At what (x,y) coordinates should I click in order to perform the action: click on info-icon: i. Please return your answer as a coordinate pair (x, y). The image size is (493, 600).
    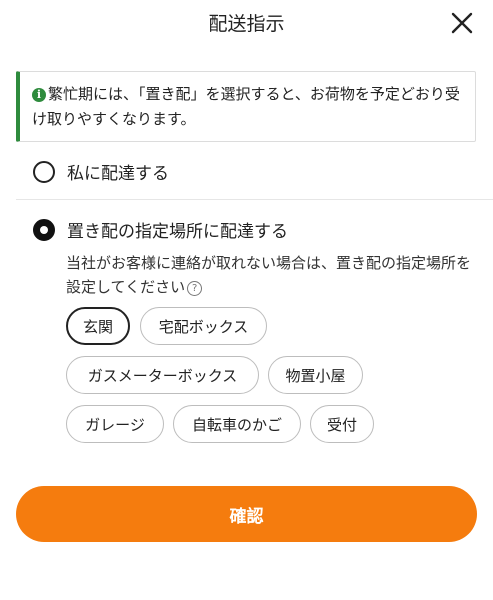
    Looking at the image, I should click on (39, 95).